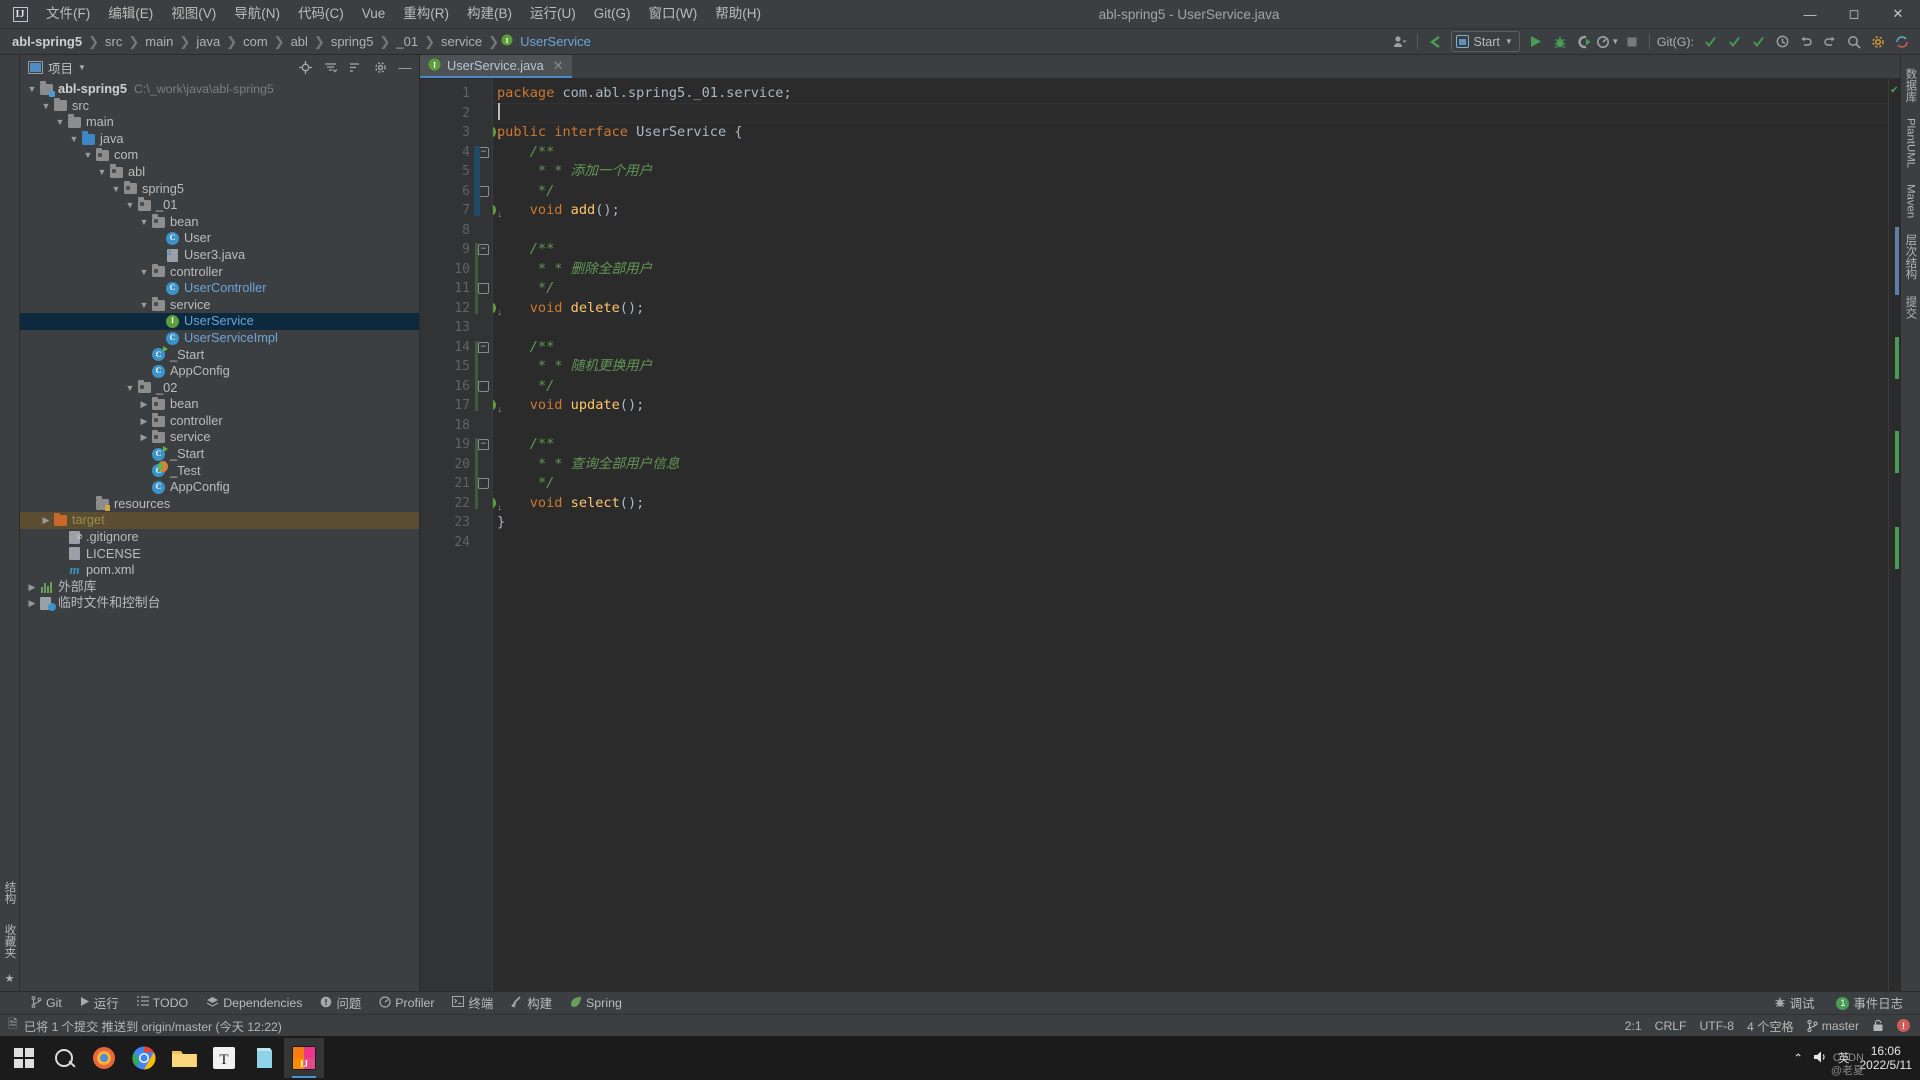 The image size is (1920, 1080). I want to click on tool-terminal: 终端, so click(472, 1003).